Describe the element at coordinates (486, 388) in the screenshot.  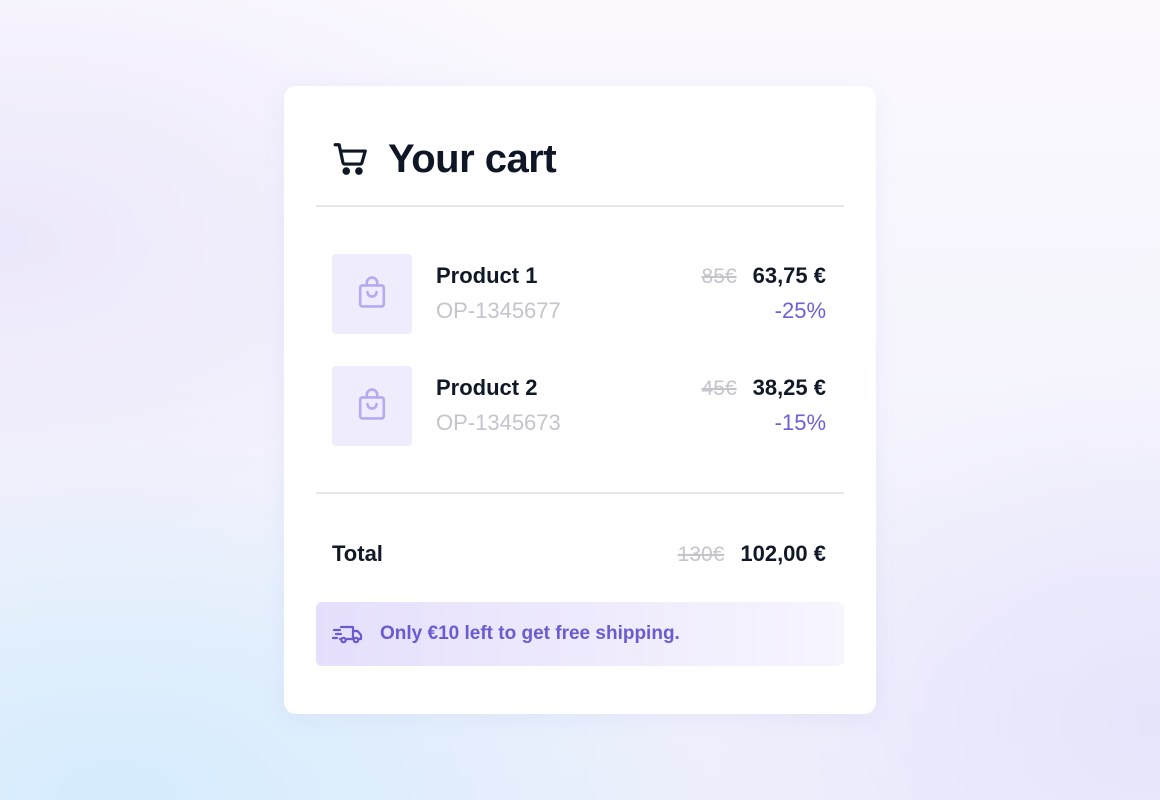
I see `product-name: Product 2` at that location.